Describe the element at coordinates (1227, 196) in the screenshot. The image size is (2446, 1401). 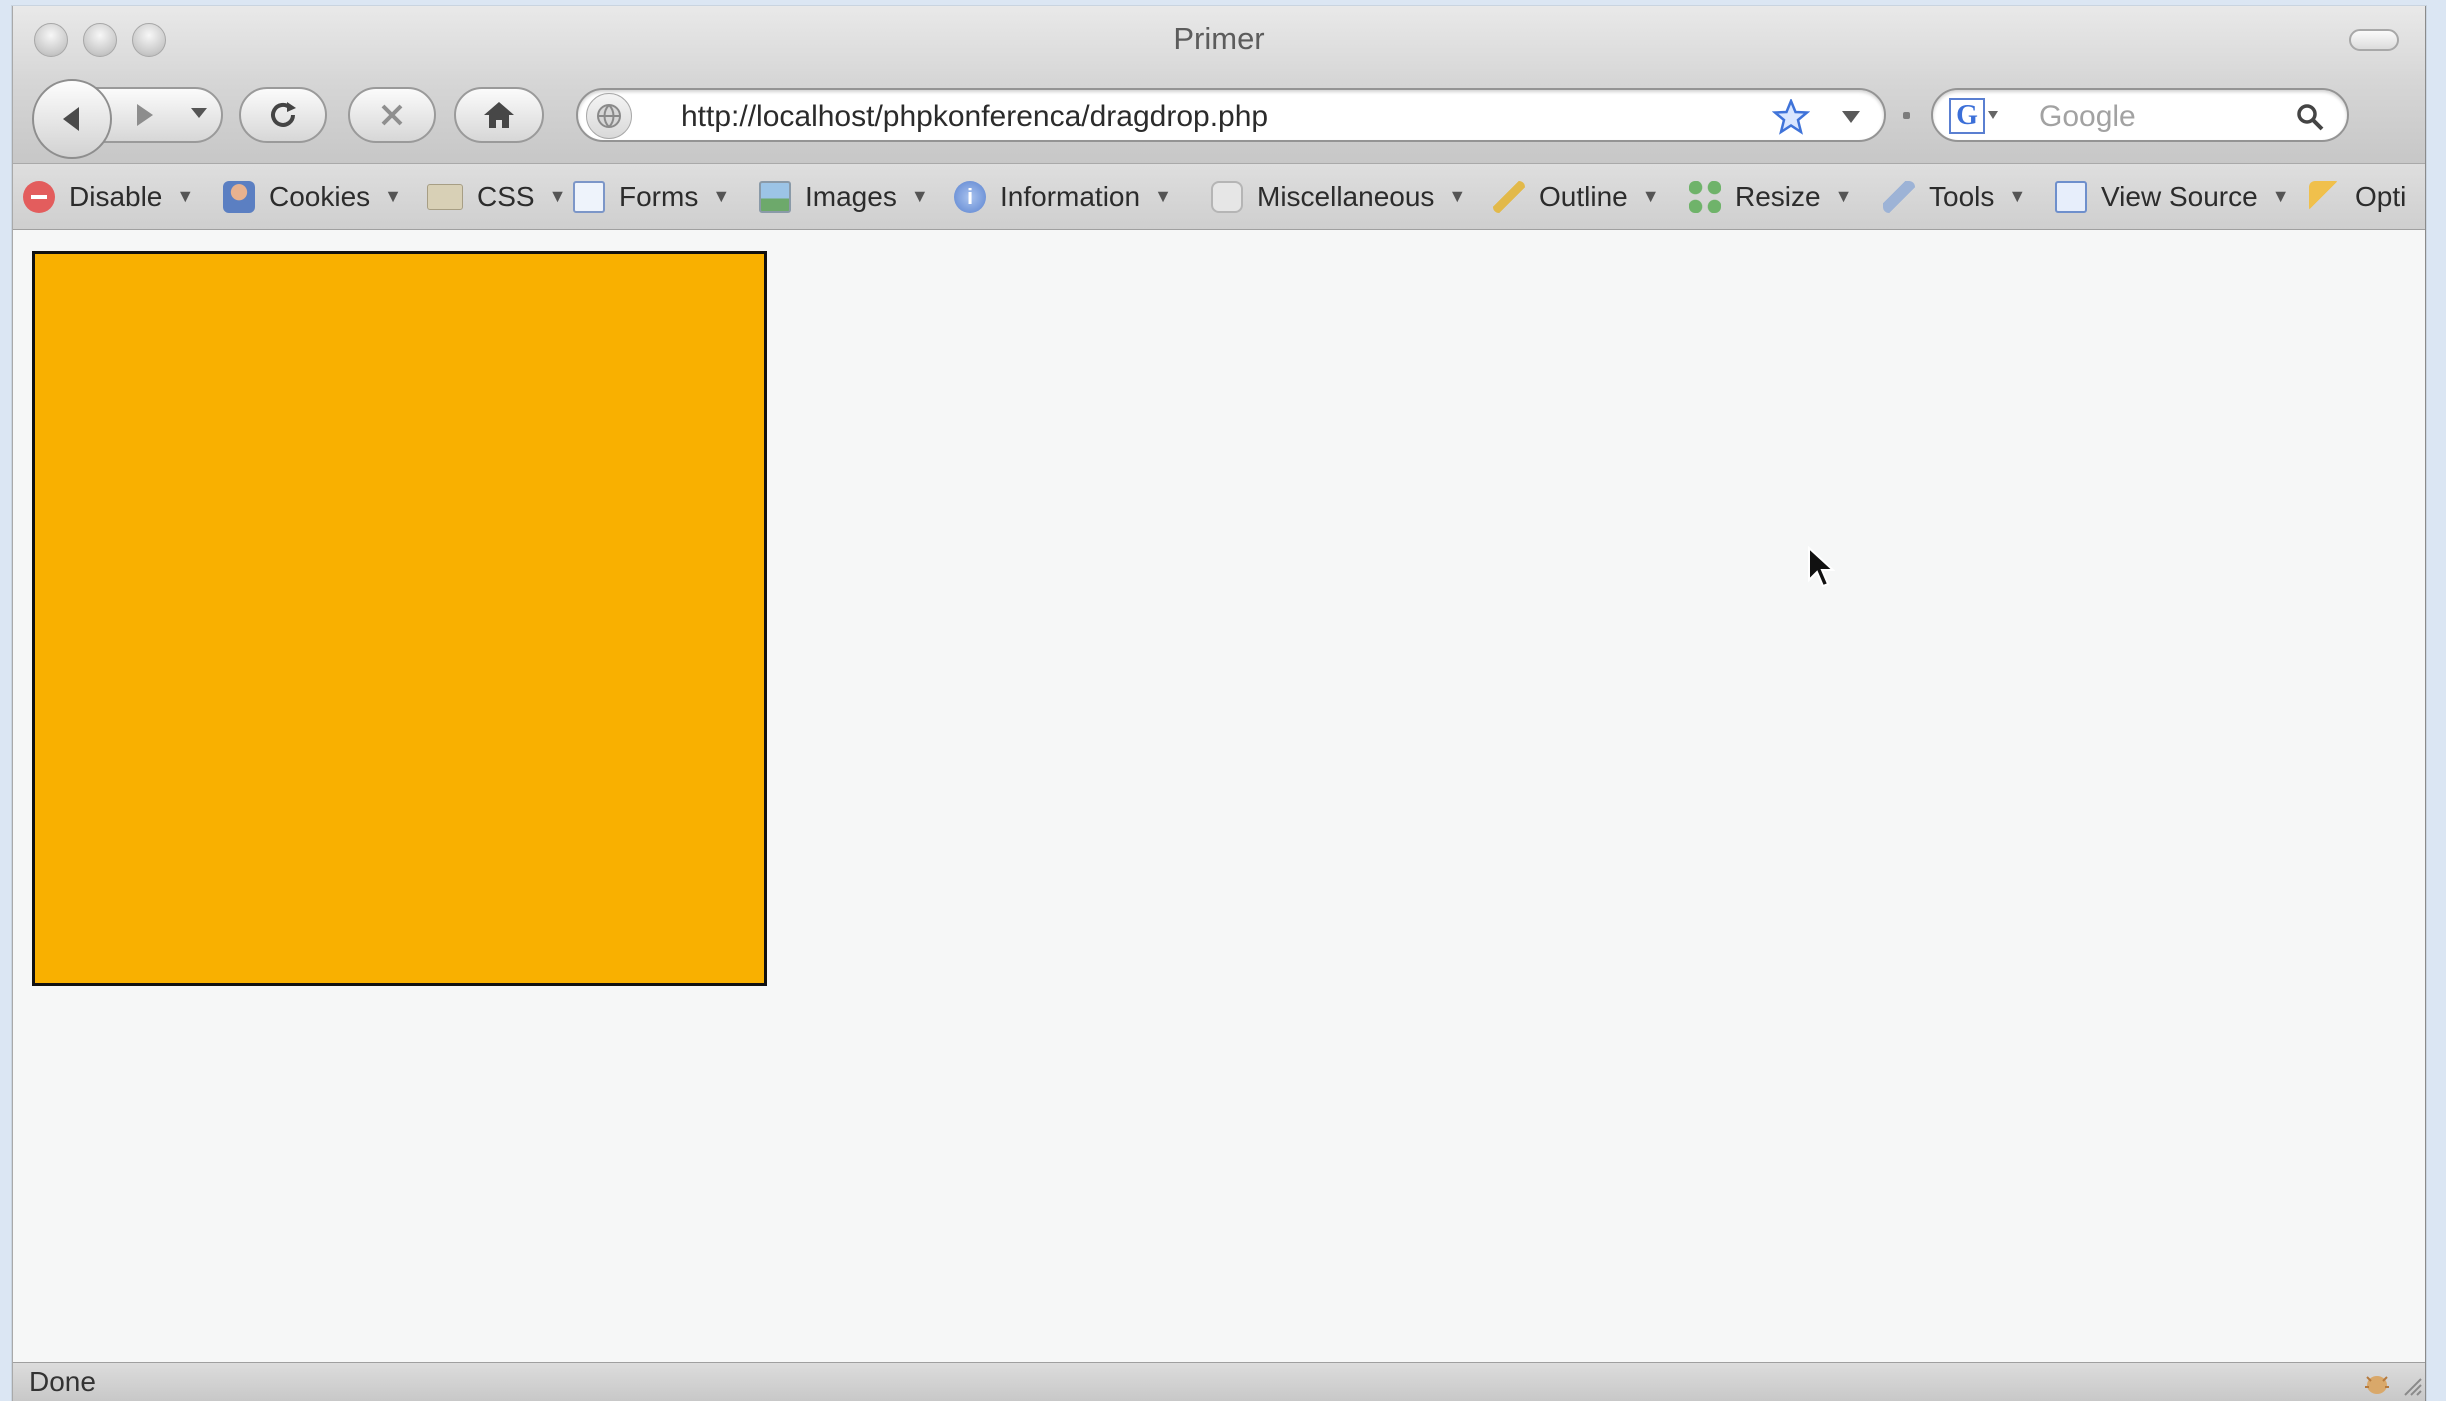
I see `miscellaneous-icon` at that location.